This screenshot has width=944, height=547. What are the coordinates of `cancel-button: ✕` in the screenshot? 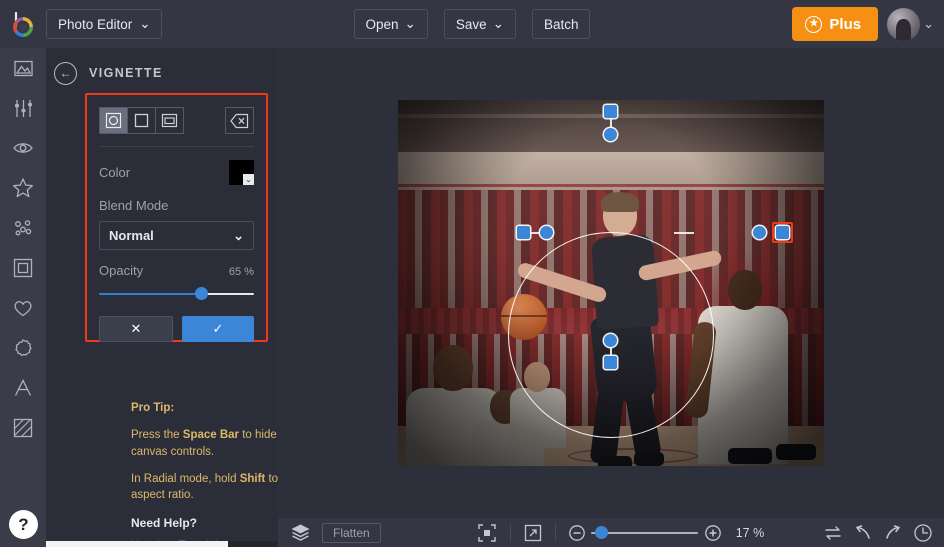 It's located at (136, 329).